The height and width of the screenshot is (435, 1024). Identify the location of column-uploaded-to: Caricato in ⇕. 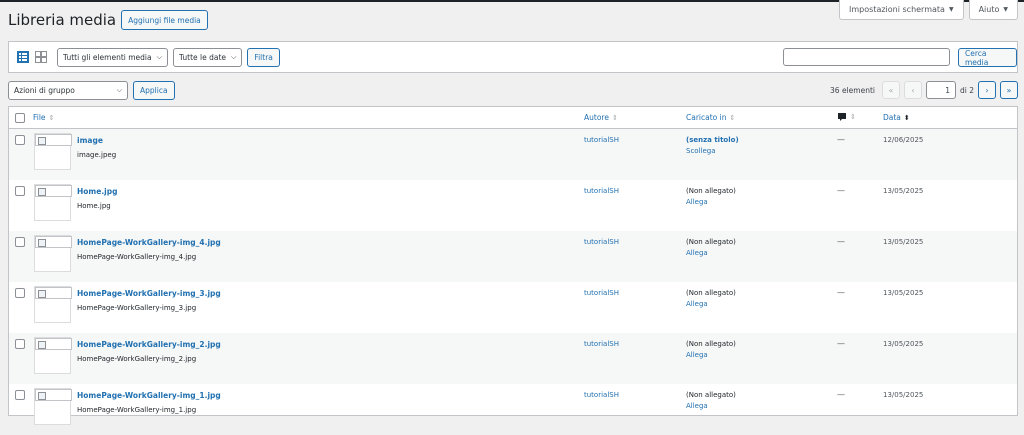
(710, 117).